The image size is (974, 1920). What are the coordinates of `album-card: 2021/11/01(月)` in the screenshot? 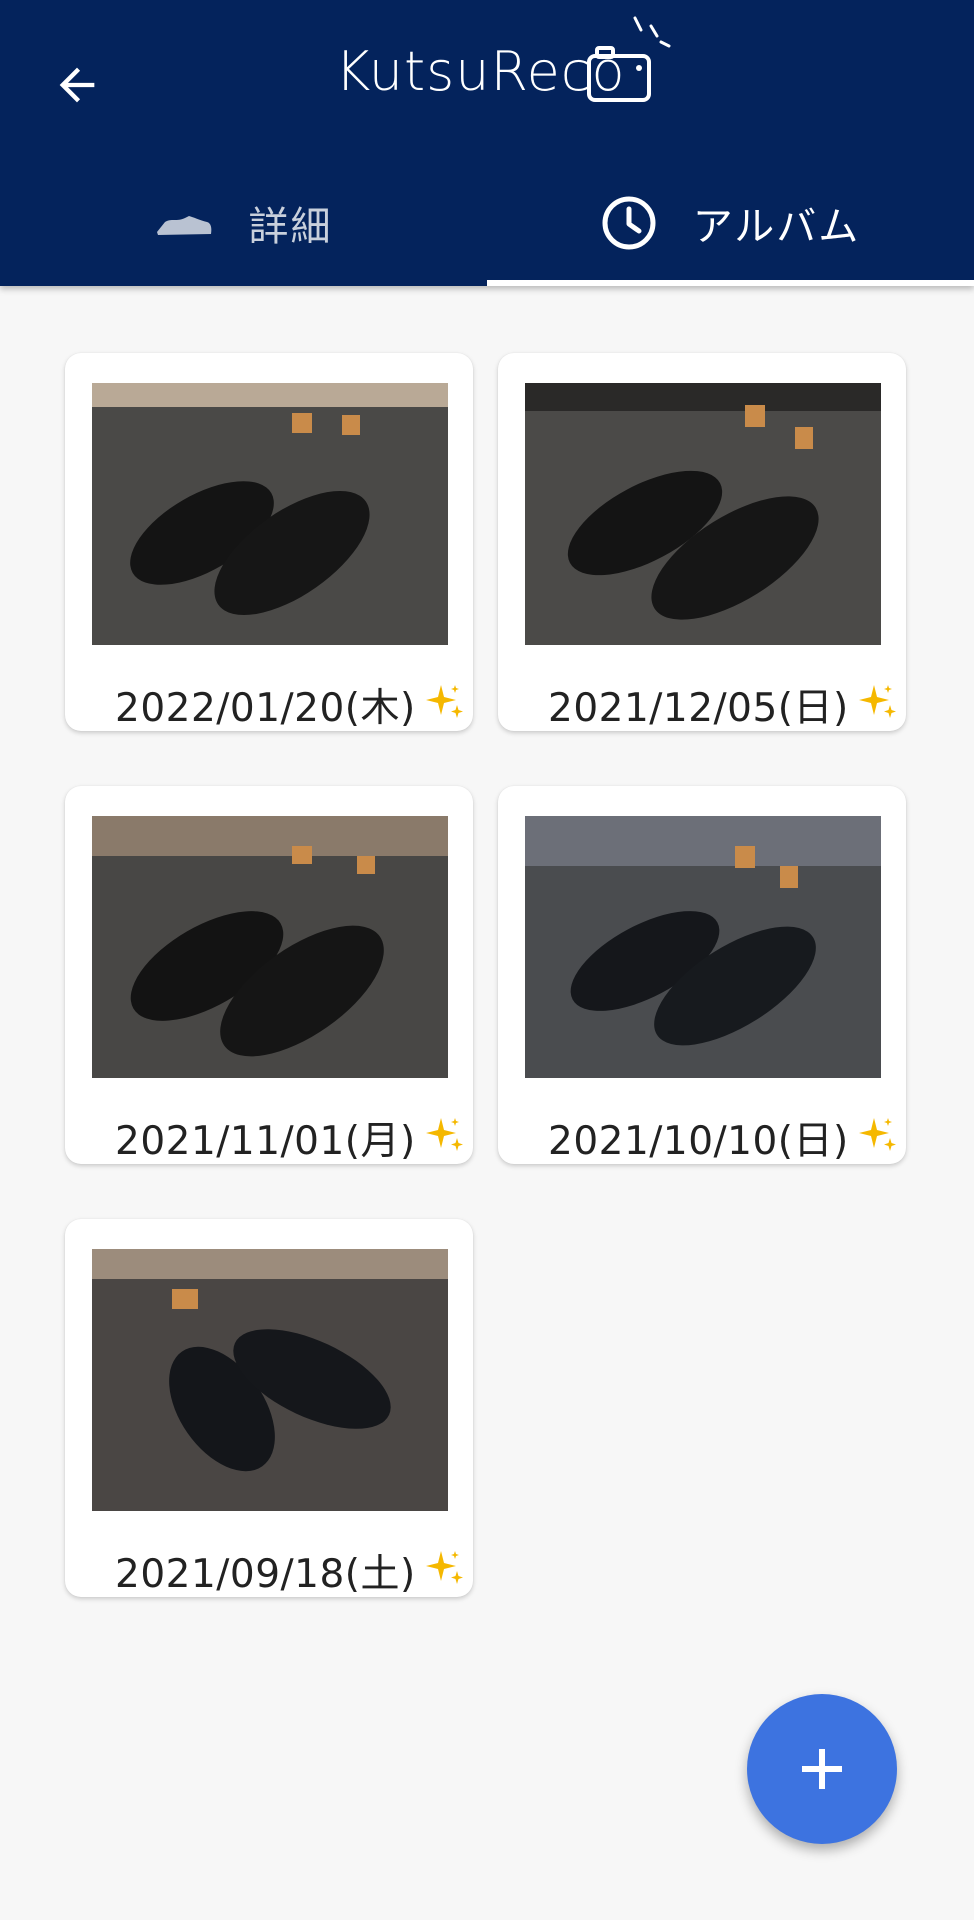 It's located at (269, 975).